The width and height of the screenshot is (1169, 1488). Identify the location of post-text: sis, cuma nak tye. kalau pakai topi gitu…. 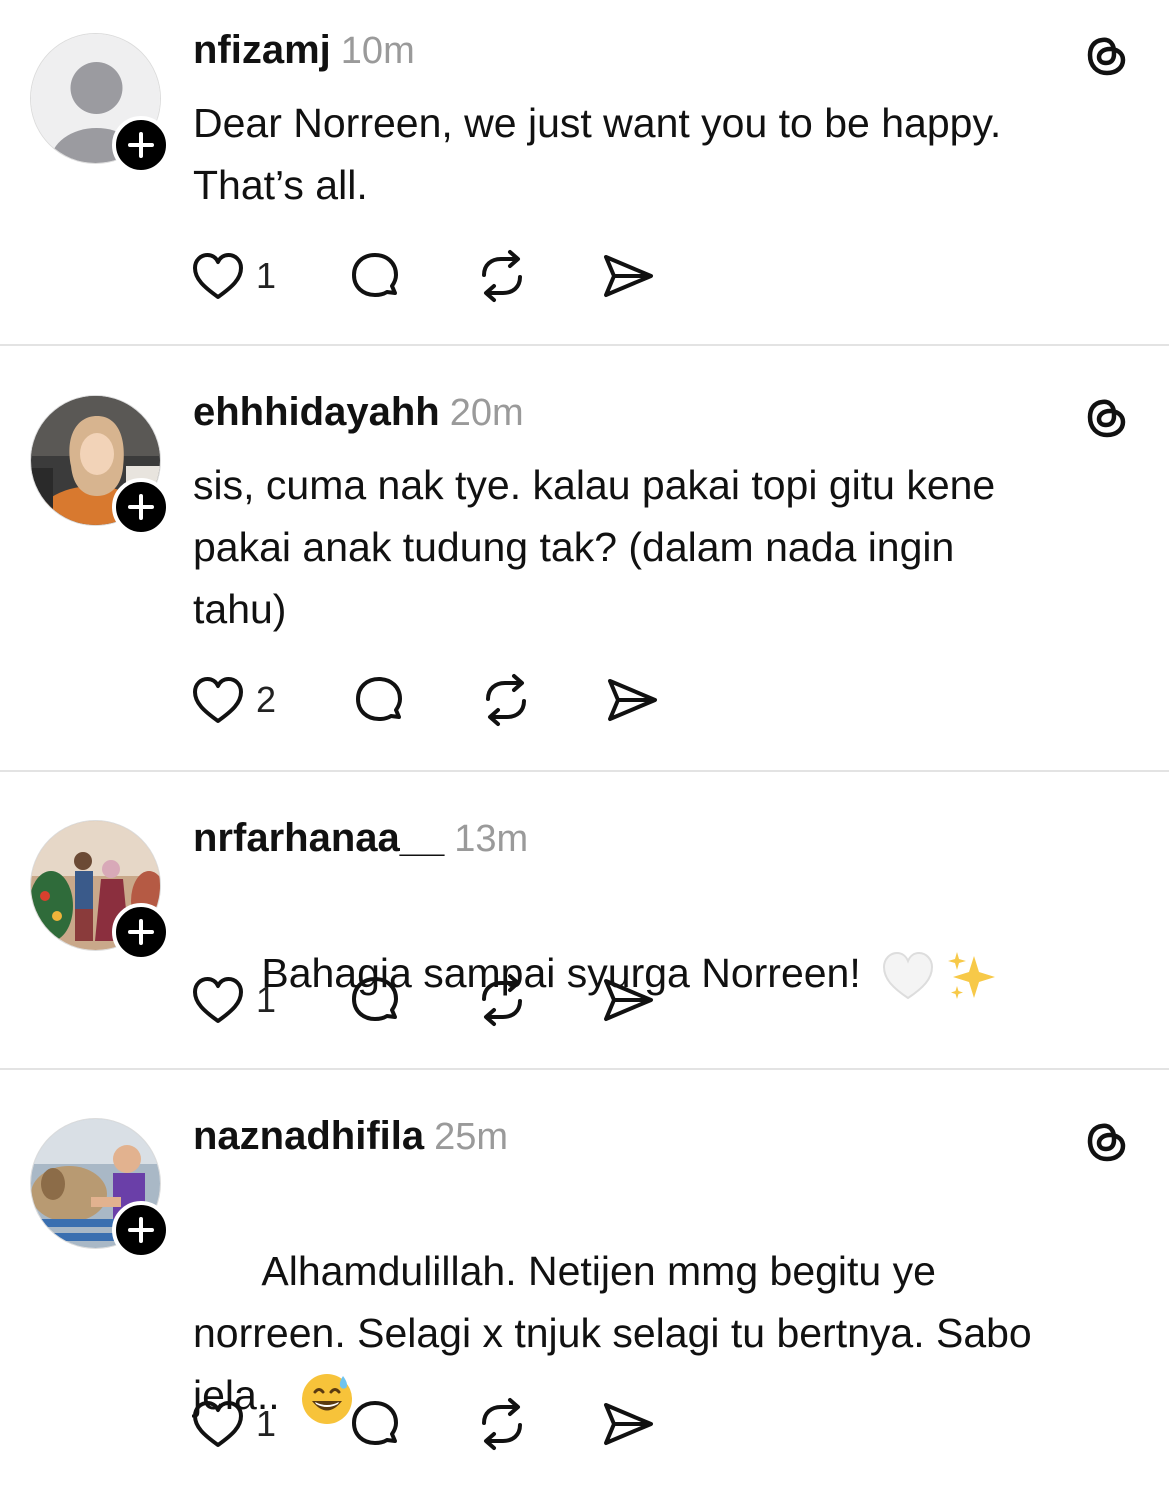
(594, 547).